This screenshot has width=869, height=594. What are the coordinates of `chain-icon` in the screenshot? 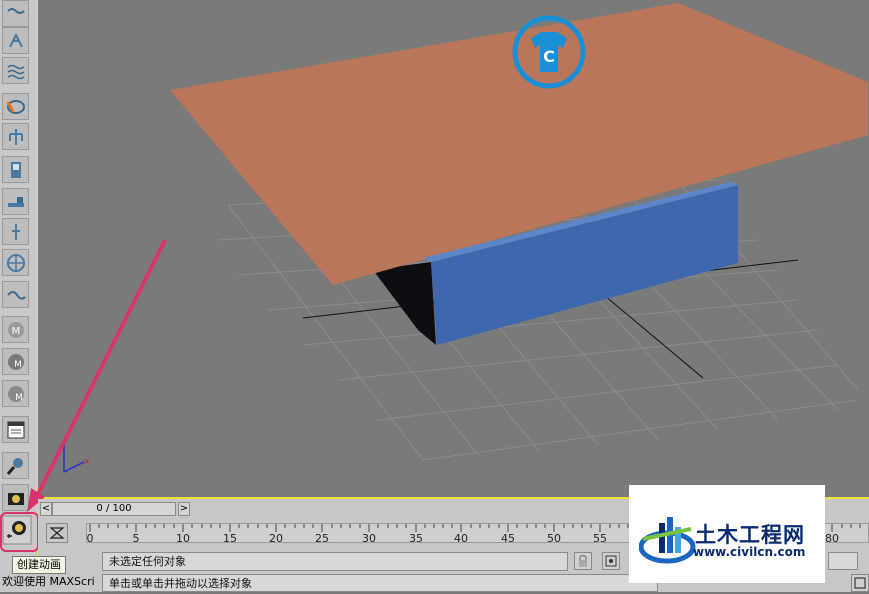 It's located at (16, 295).